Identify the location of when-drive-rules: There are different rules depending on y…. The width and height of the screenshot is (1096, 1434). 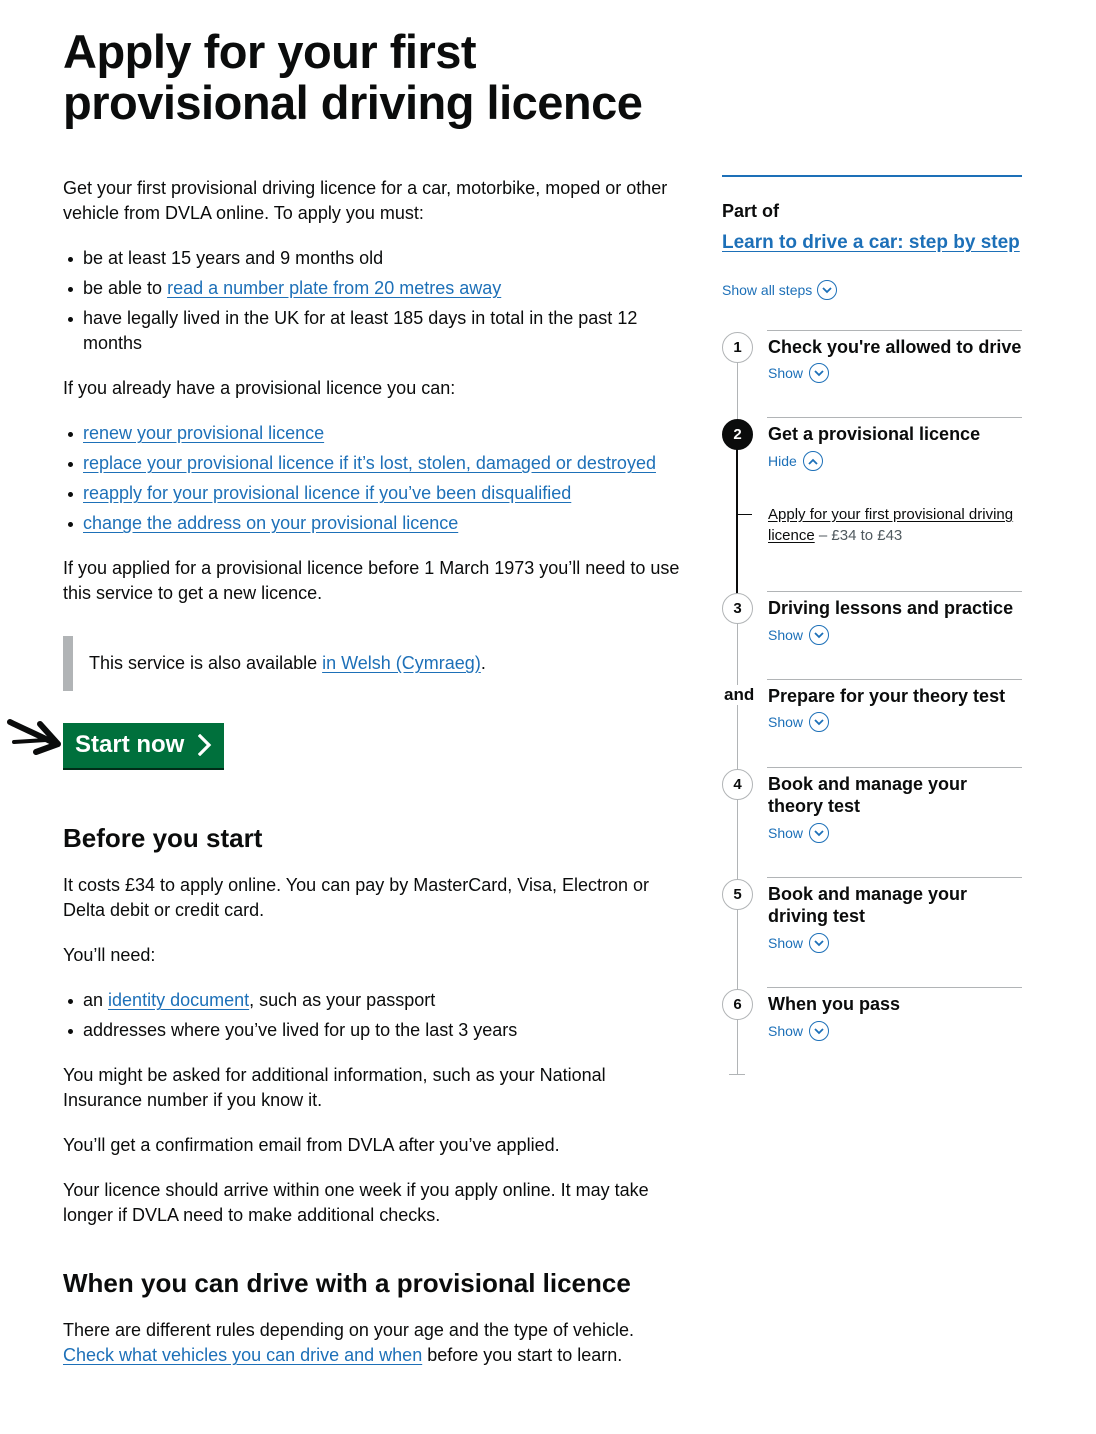
(349, 1330).